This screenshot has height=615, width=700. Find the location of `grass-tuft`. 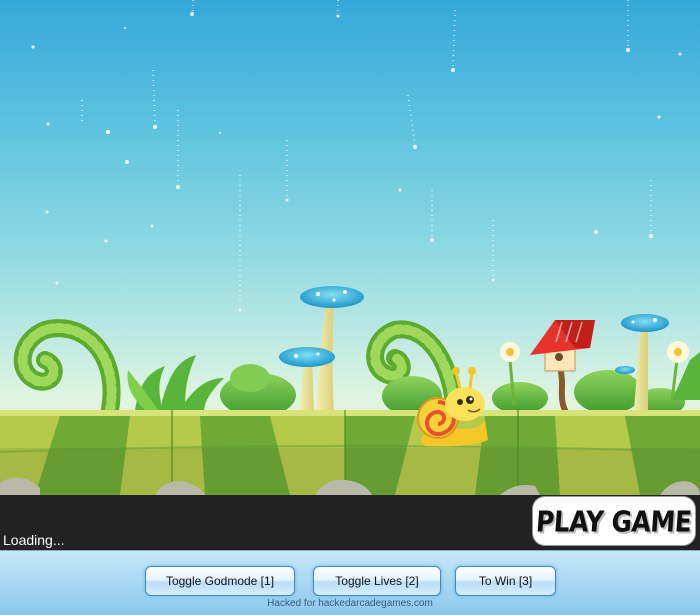

grass-tuft is located at coordinates (175, 382).